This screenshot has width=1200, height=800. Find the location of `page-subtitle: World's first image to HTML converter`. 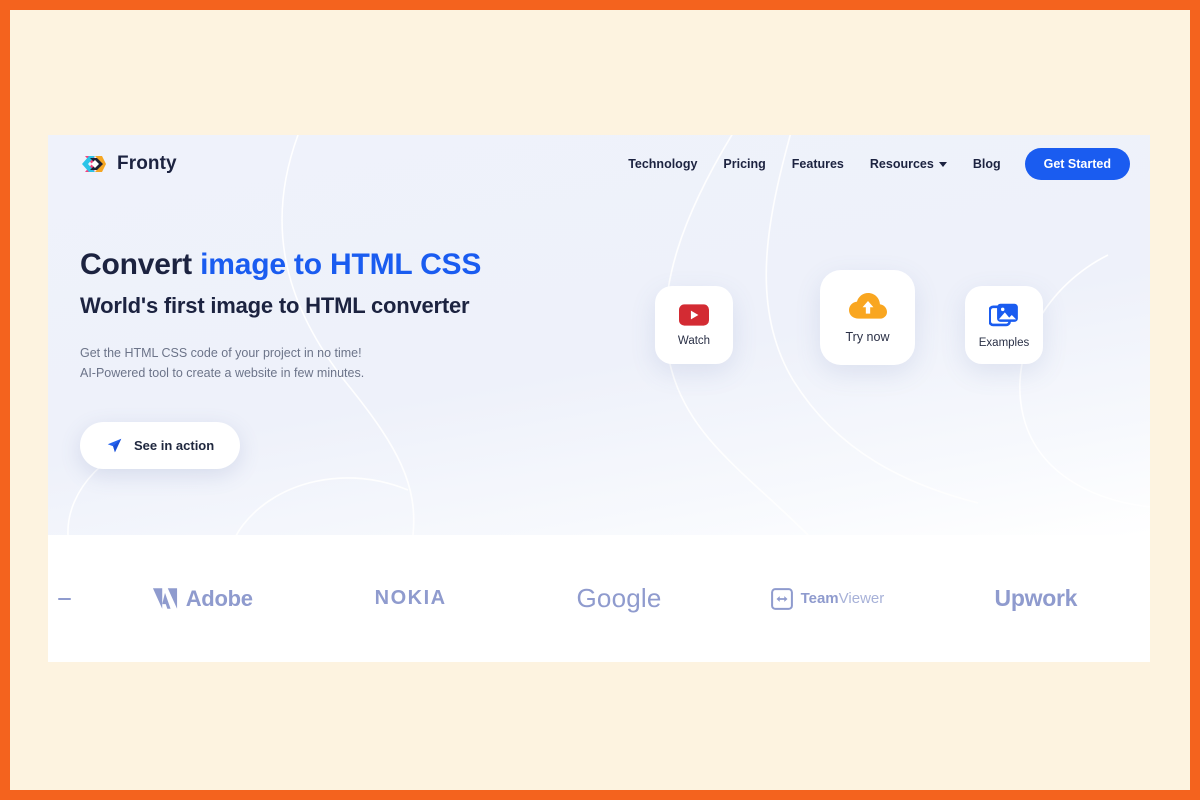

page-subtitle: World's first image to HTML converter is located at coordinates (275, 305).